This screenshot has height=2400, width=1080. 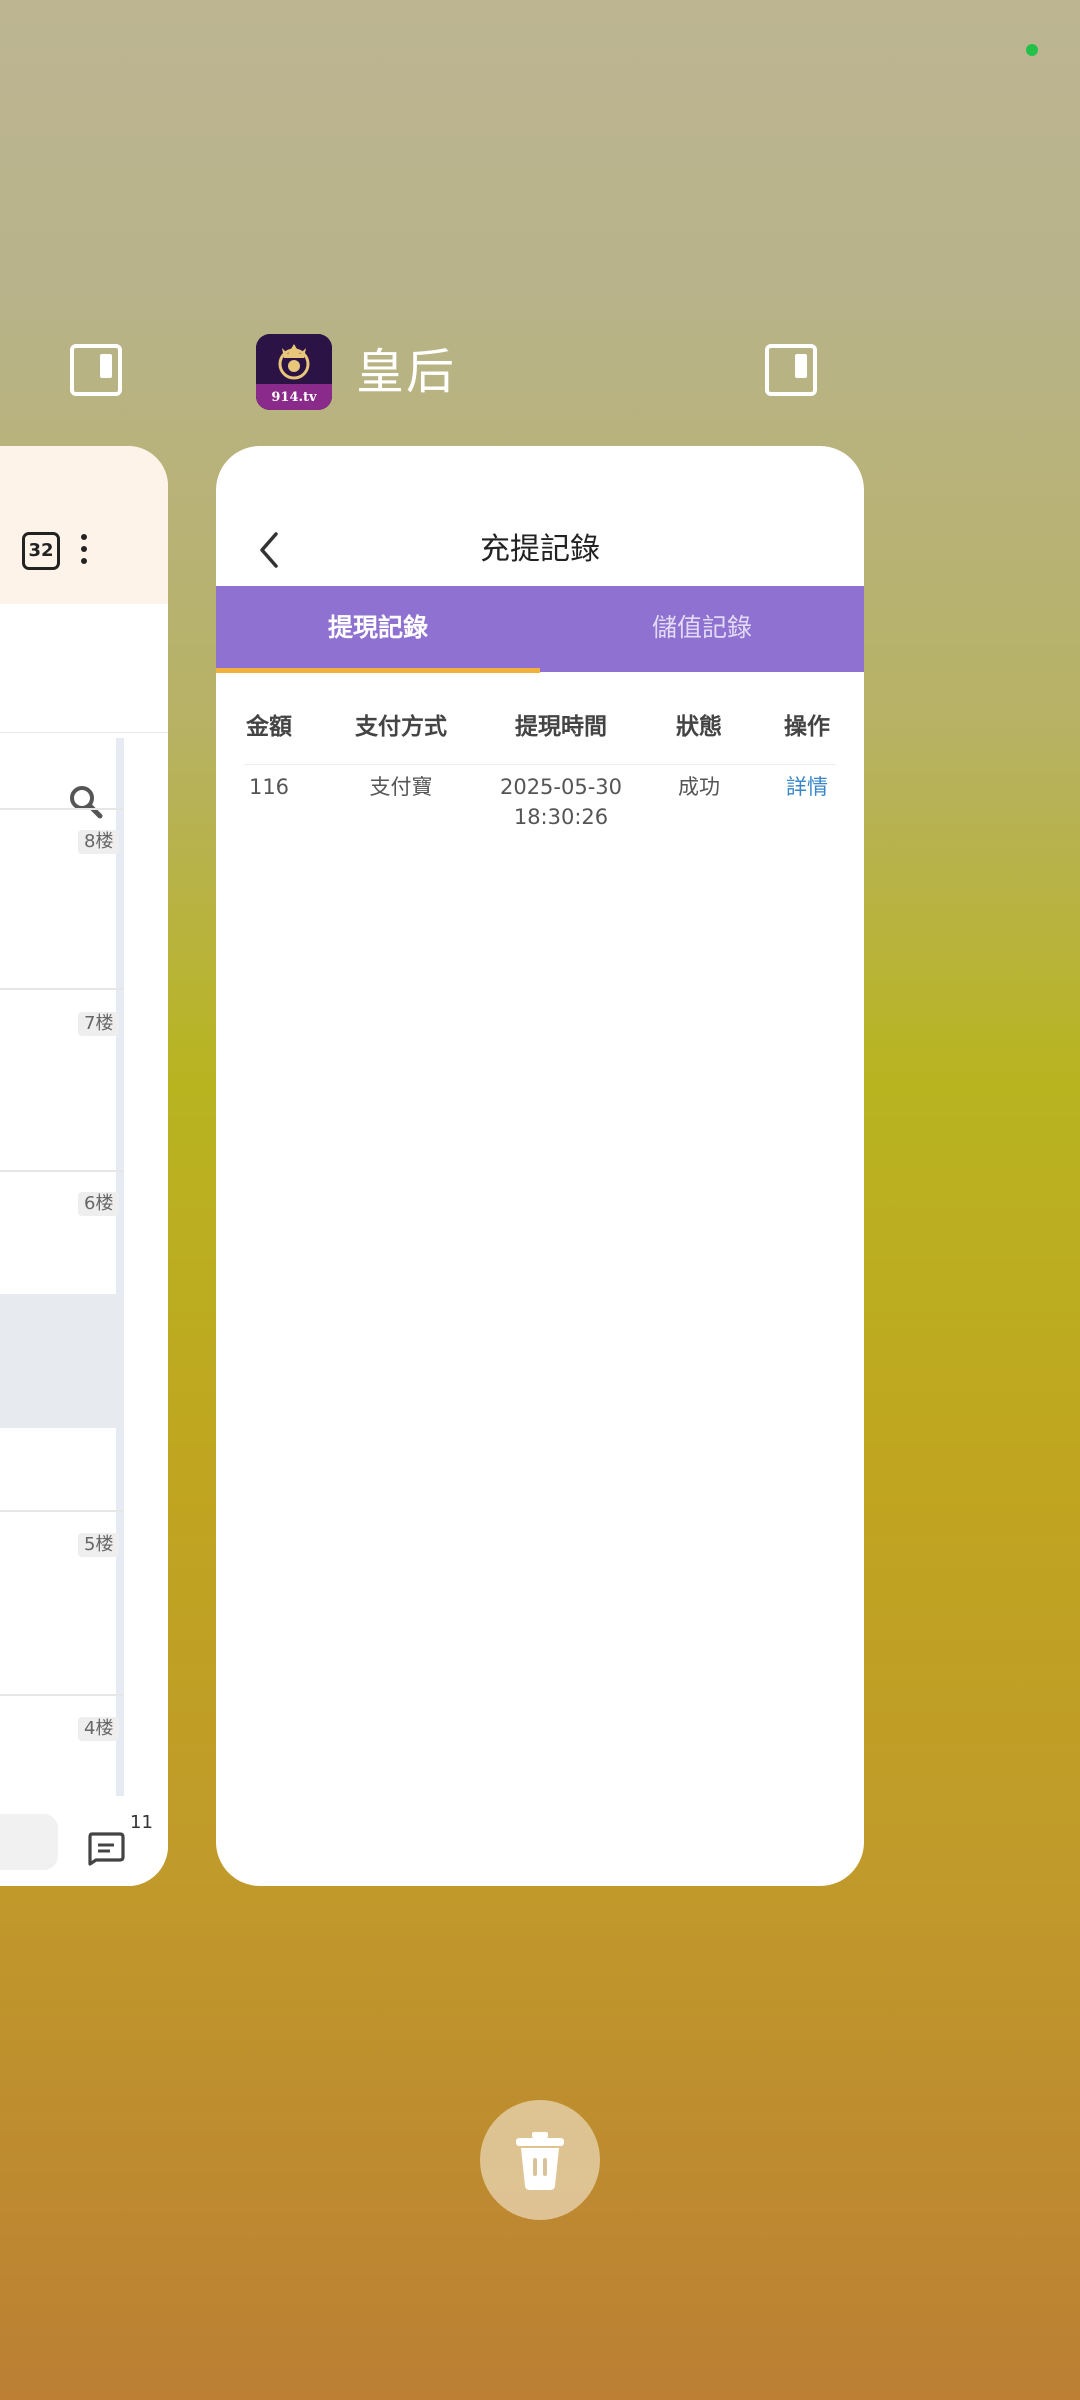 I want to click on column-header-method: 支付方式, so click(x=401, y=727).